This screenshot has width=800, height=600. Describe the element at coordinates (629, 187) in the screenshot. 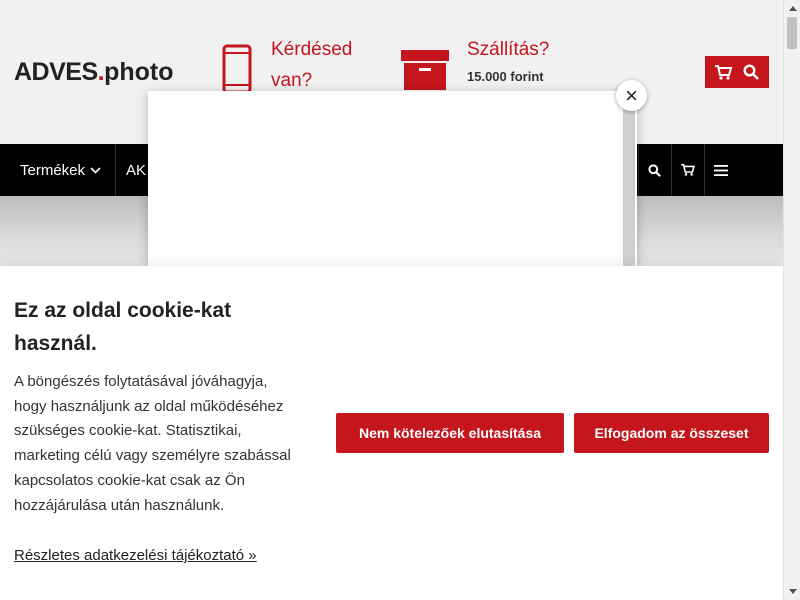

I see `popup-scrollbar` at that location.